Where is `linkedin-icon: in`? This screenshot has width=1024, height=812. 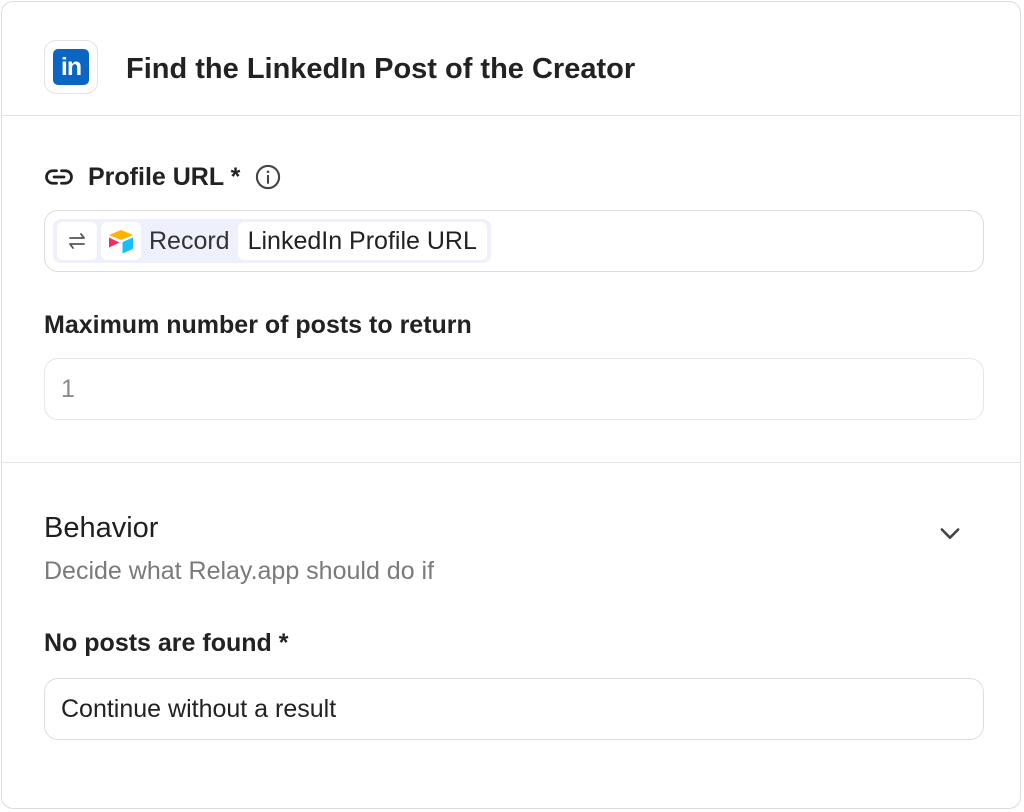 linkedin-icon: in is located at coordinates (71, 67).